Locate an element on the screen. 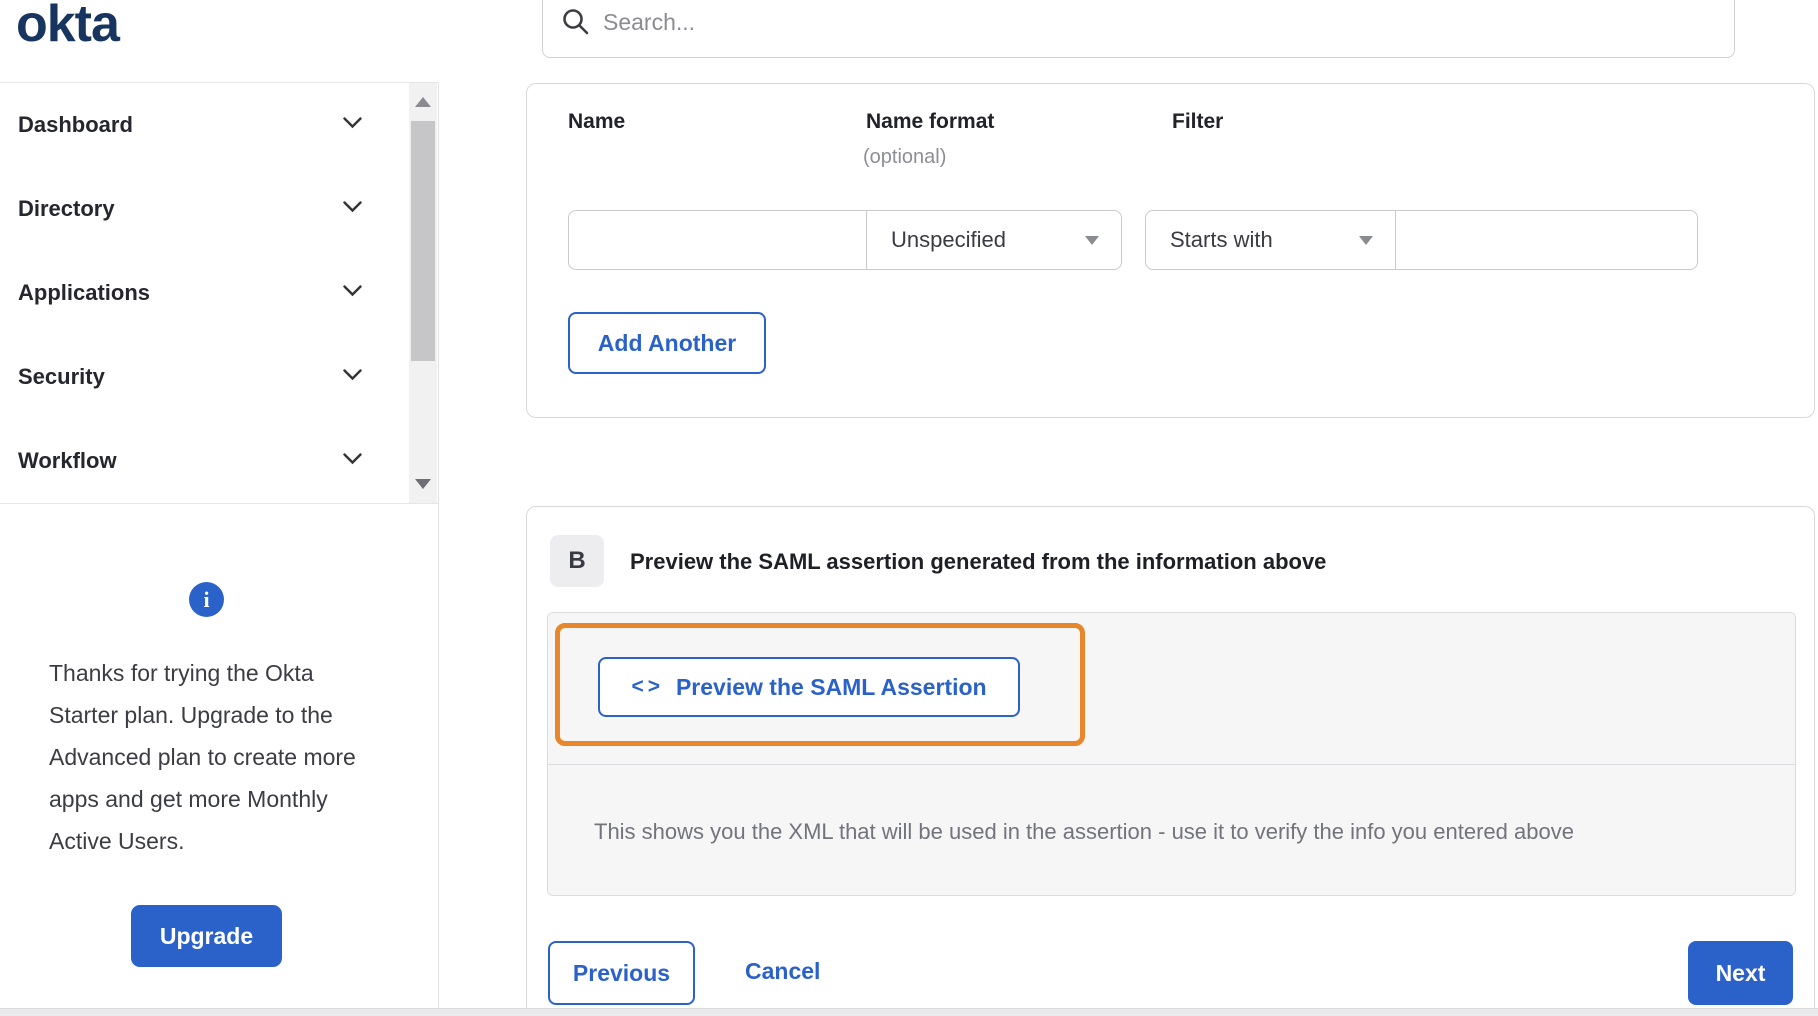  info-icon: i is located at coordinates (206, 599).